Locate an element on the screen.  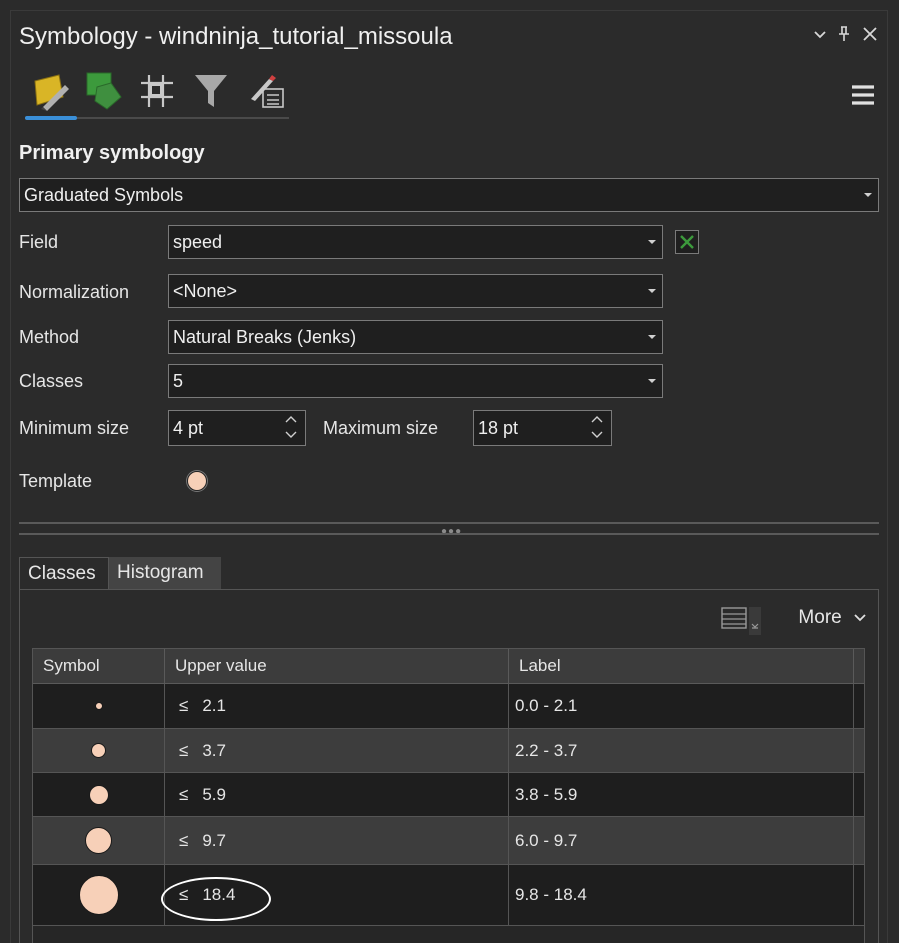
minimum-size-spinner: 4 pt is located at coordinates (237, 428).